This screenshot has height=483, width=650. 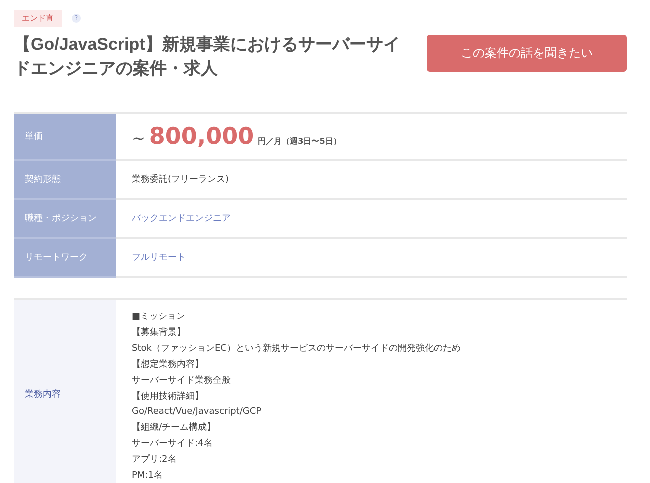 I want to click on field-label: 業務内容, so click(x=65, y=391).